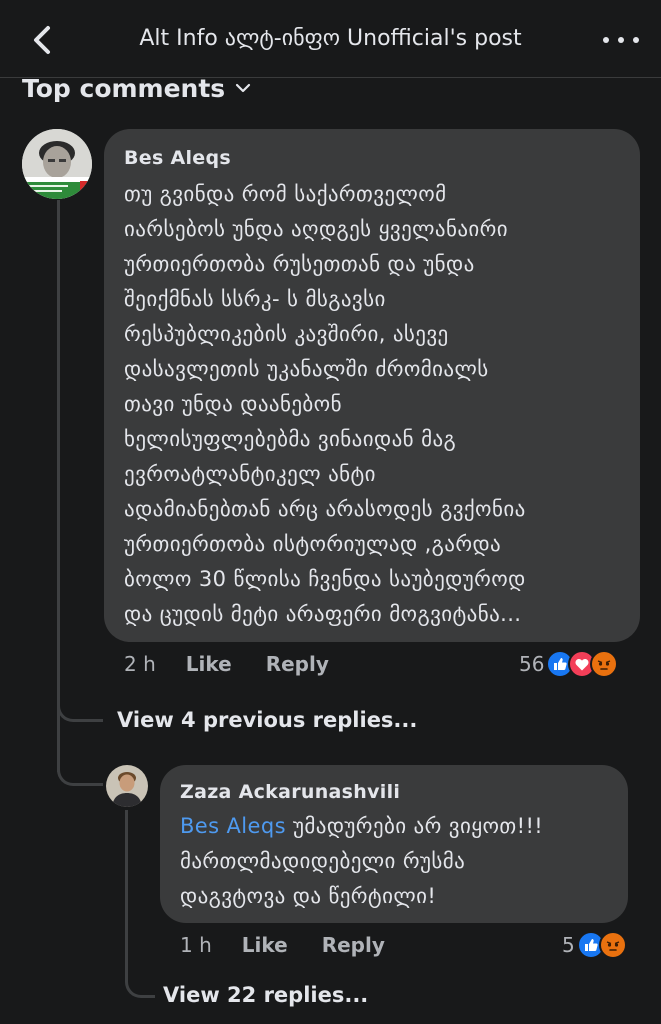 This screenshot has height=1024, width=661. I want to click on comment-line: თავი უნდა დაანებონ, so click(233, 404).